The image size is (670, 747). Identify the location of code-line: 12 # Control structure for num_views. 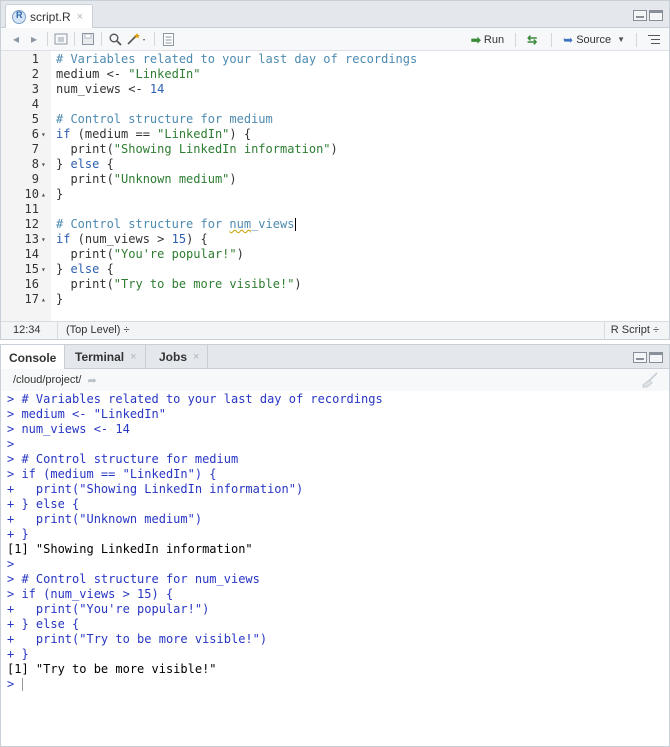
(335, 224).